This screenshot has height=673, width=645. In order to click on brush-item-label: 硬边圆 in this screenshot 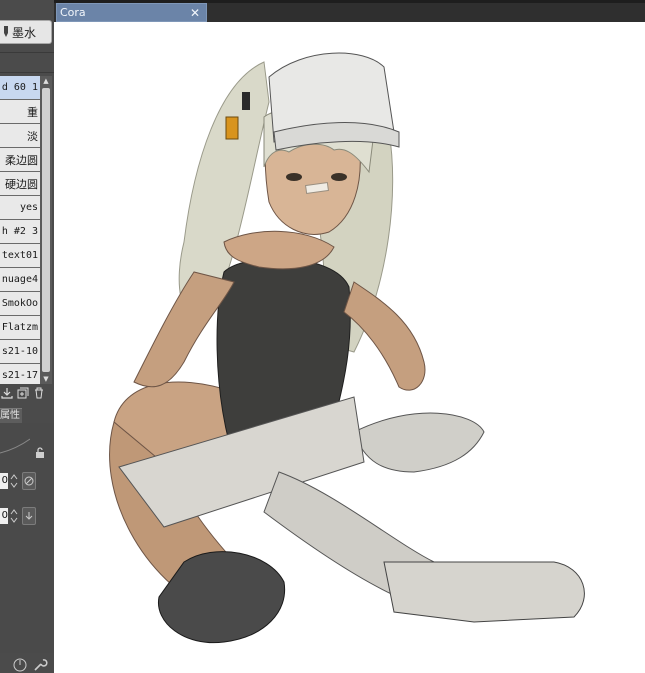, I will do `click(21, 184)`.